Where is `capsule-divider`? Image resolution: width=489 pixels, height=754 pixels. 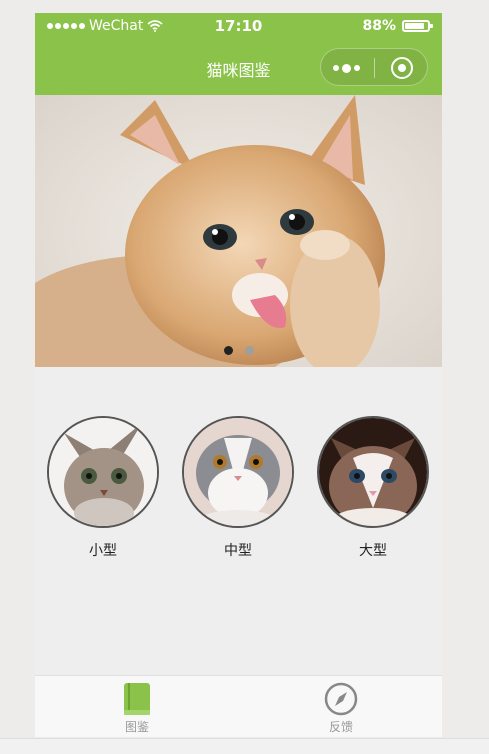
capsule-divider is located at coordinates (374, 68).